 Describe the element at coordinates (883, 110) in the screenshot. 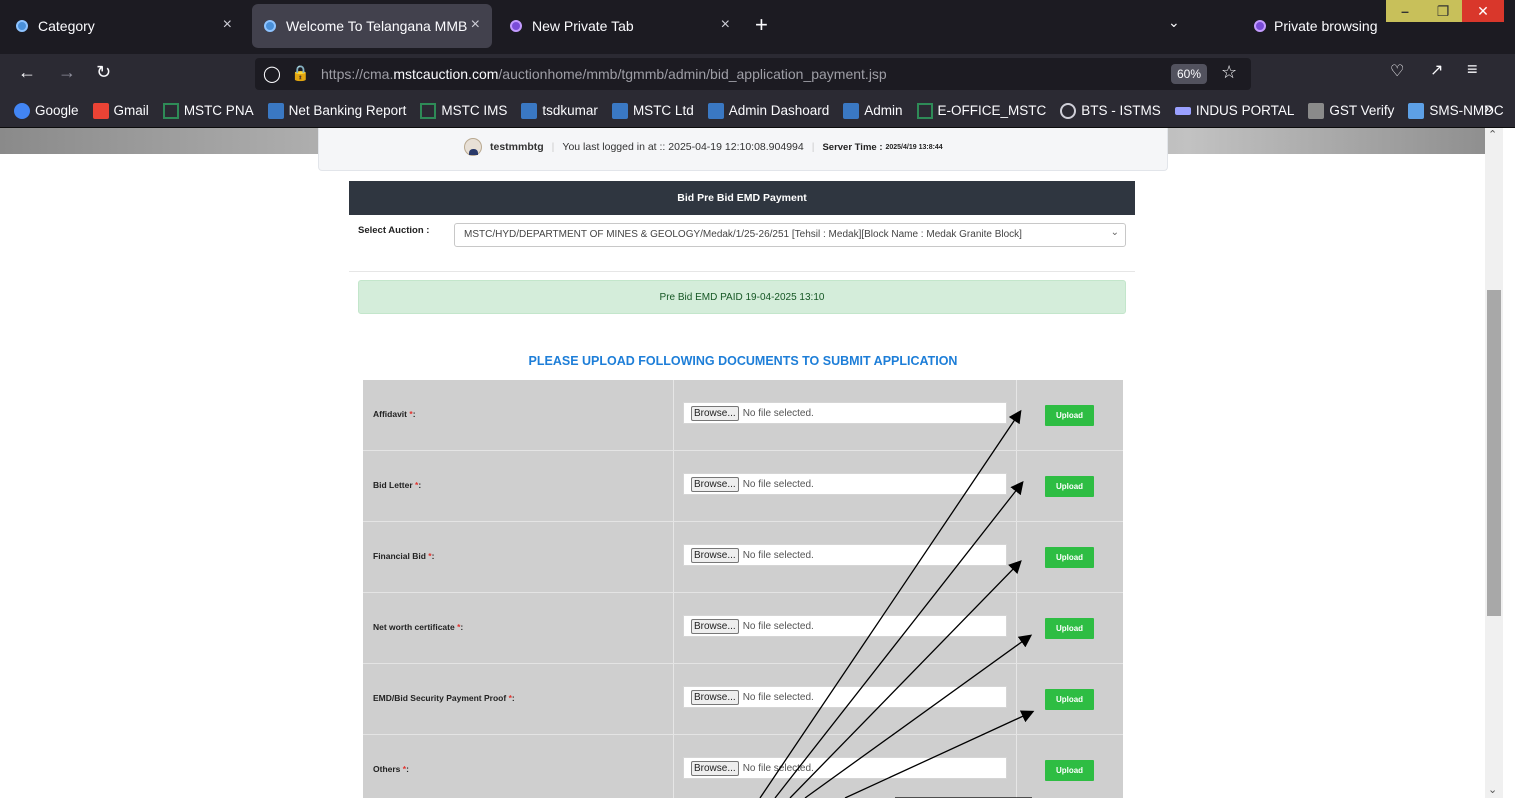

I see `bookmark-label: Admin` at that location.